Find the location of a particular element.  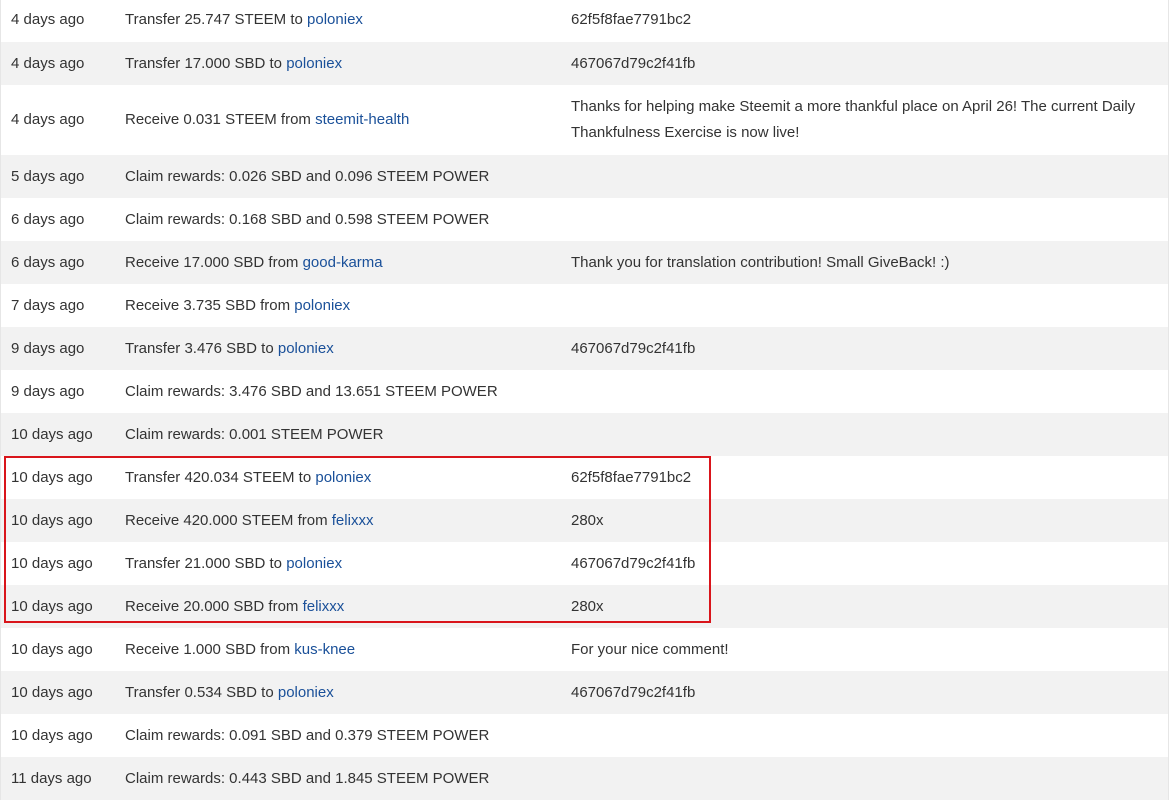

row-operation: Transfer 17.000 SBD to poloniex is located at coordinates (338, 64).